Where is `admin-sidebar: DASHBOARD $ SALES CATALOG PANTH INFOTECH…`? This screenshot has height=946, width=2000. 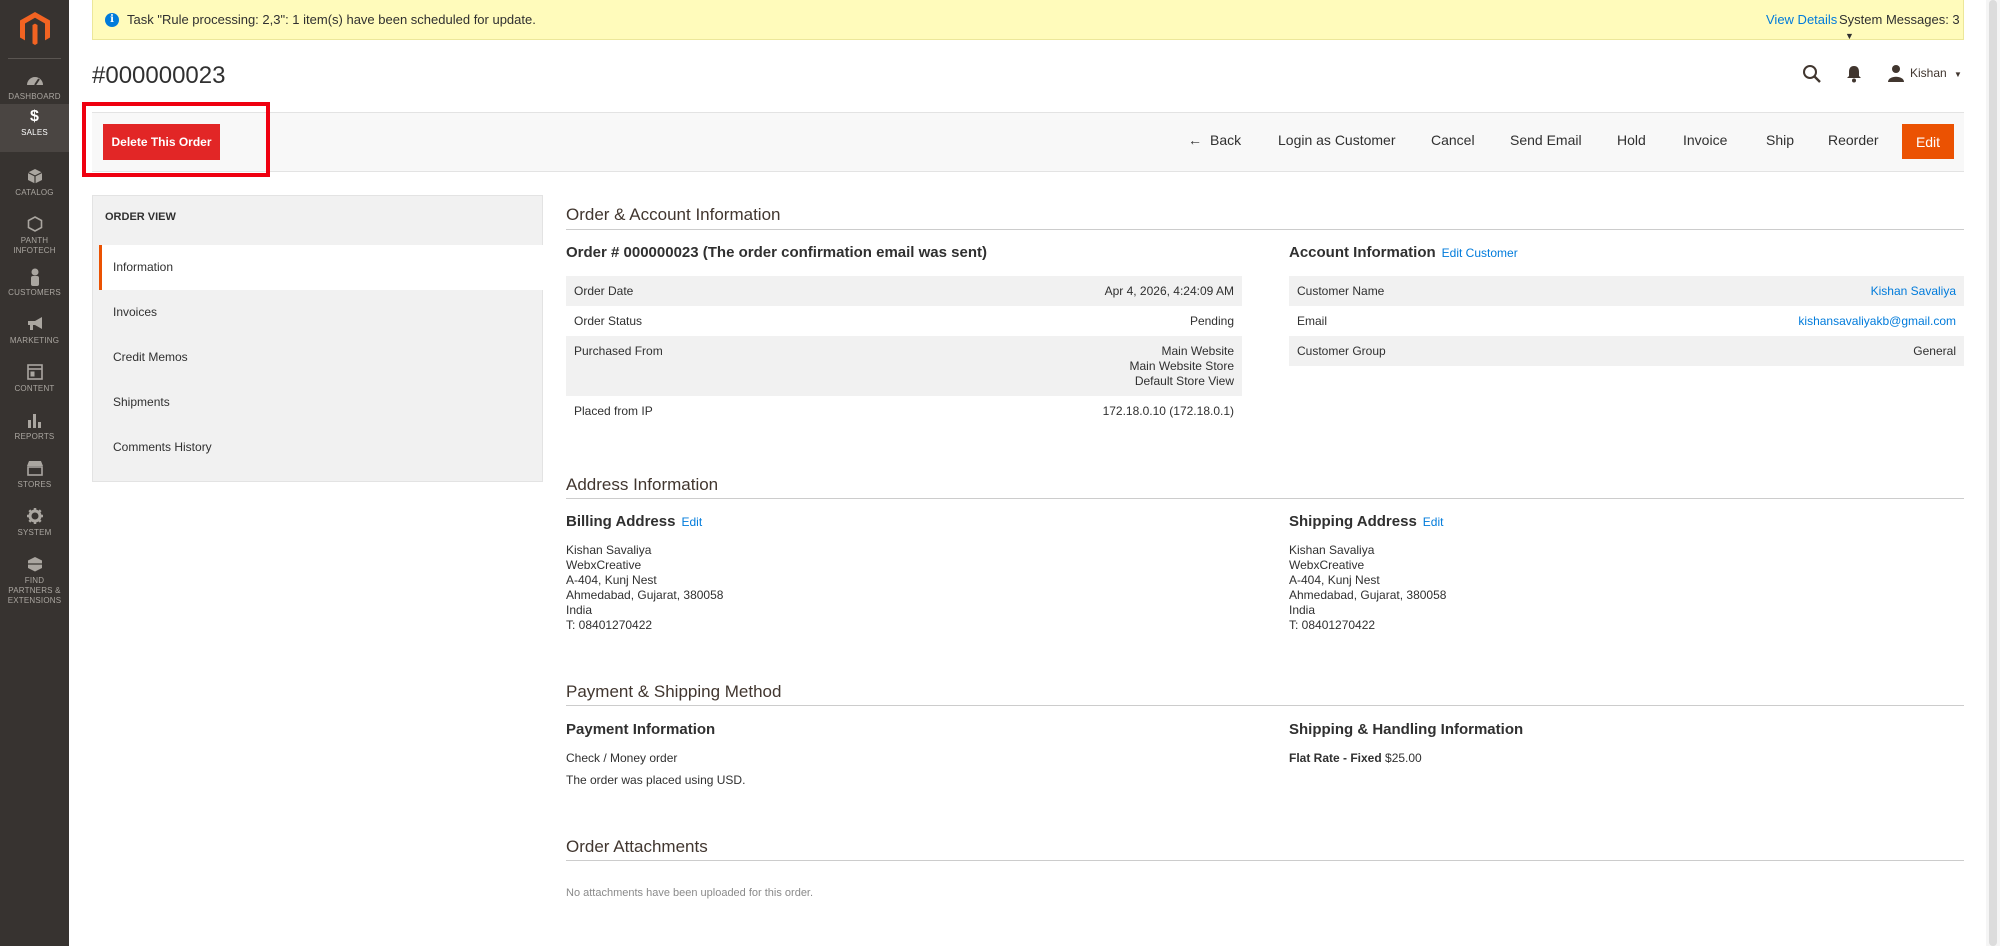
admin-sidebar: DASHBOARD $ SALES CATALOG PANTH INFOTECH… is located at coordinates (34, 473).